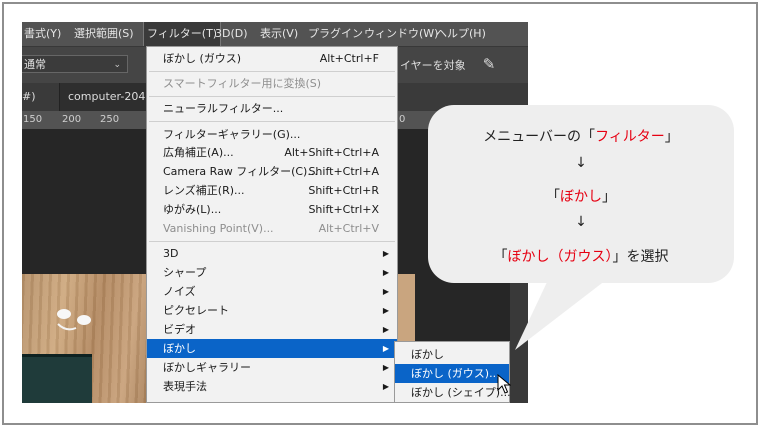 This screenshot has height=427, width=760. Describe the element at coordinates (272, 58) in the screenshot. I see `menu-item-gaussian-blur-last: ぼかし (ガウス) Alt+Ctrl+F` at that location.